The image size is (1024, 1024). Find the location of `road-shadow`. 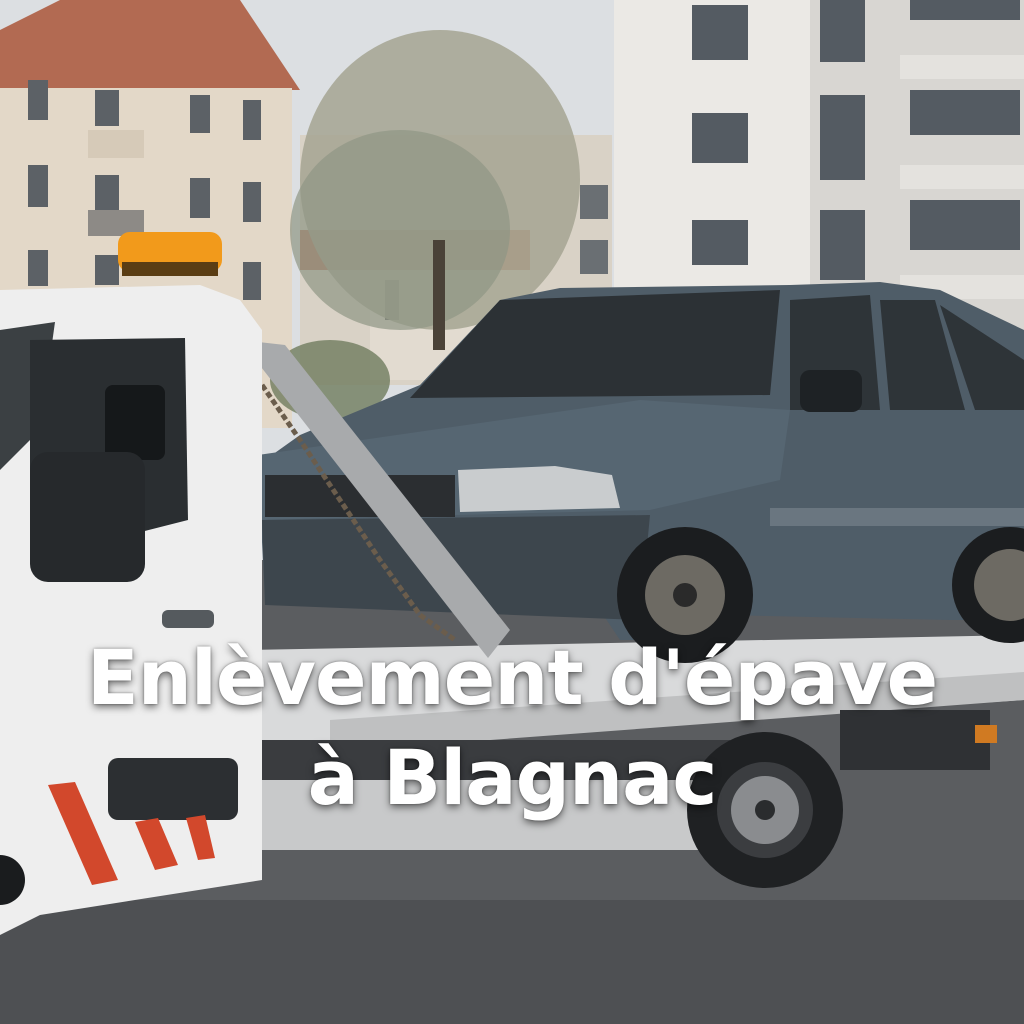

road-shadow is located at coordinates (512, 962).